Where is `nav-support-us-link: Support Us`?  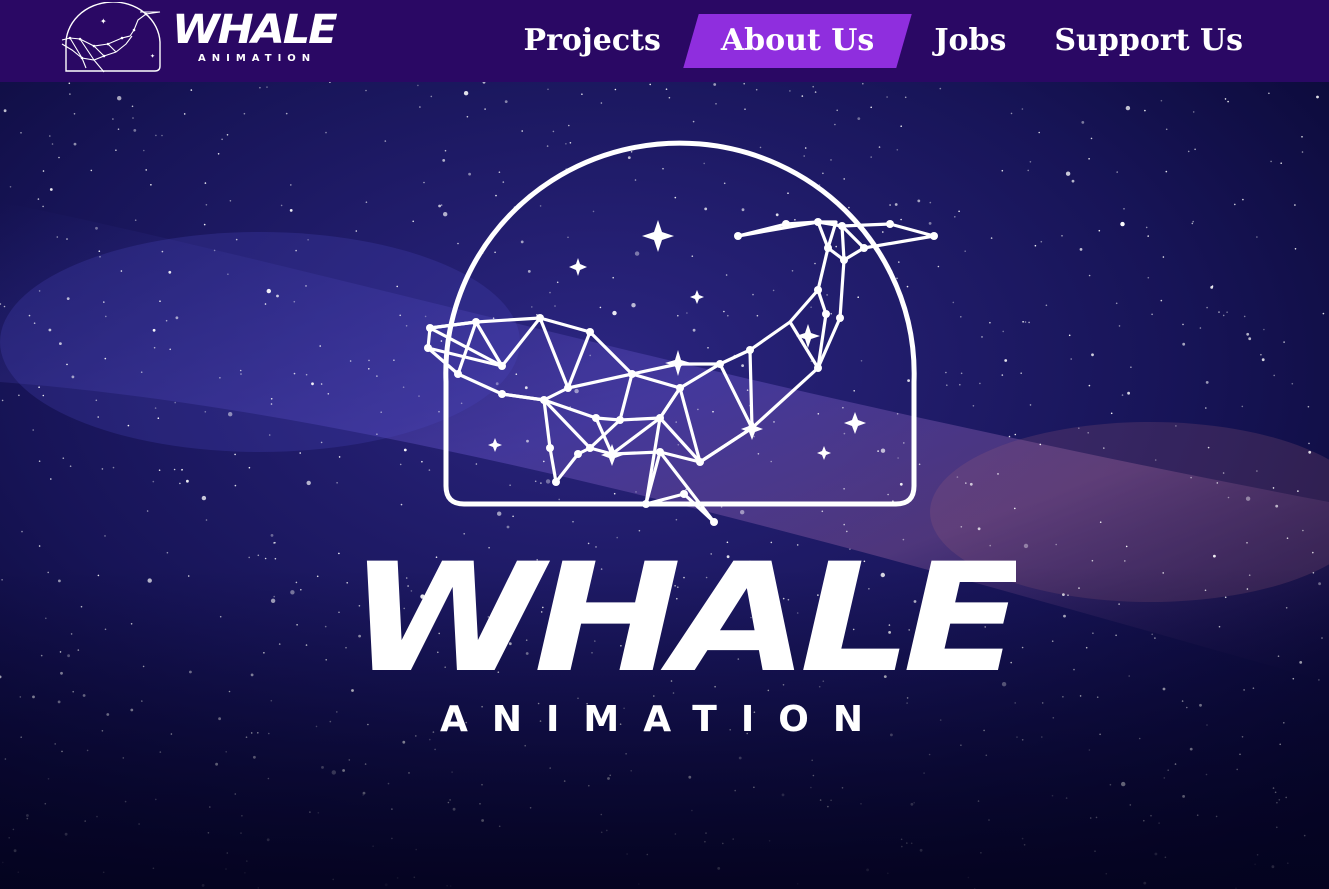
nav-support-us-link: Support Us is located at coordinates (1148, 41).